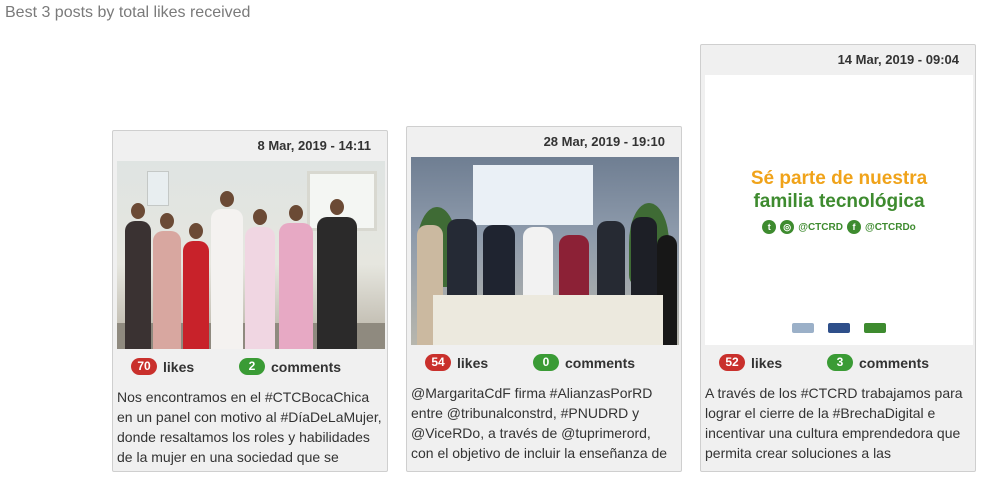 This screenshot has height=478, width=985. What do you see at coordinates (769, 227) in the screenshot?
I see `twitter-icon: t` at bounding box center [769, 227].